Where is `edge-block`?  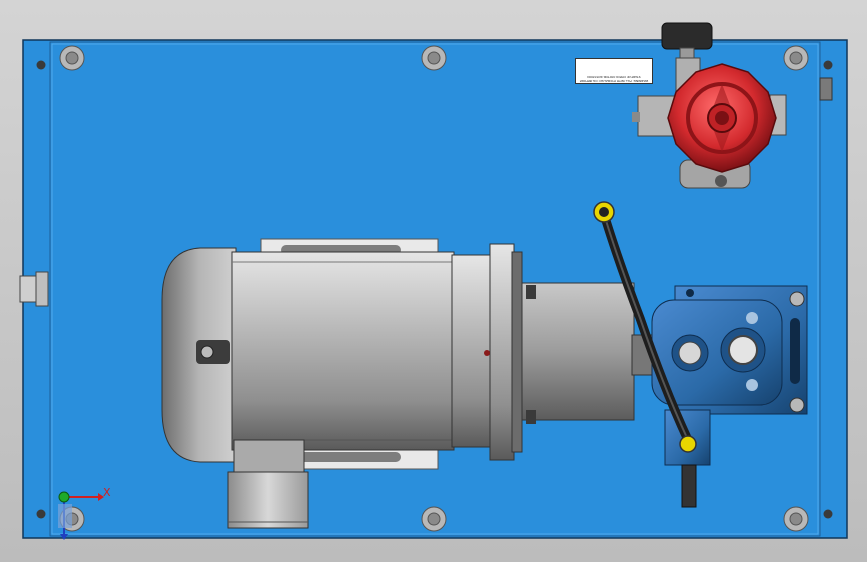
edge-block is located at coordinates (826, 89).